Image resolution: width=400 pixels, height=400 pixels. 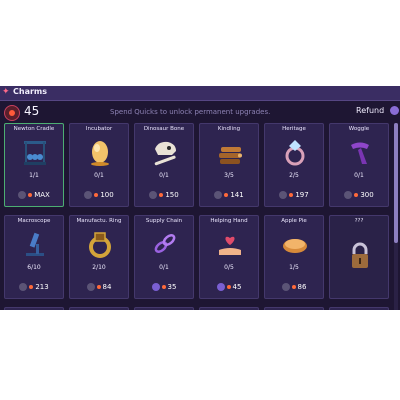 I want to click on charm-card: Newton Cradle 1/1 MAX, so click(x=34, y=165).